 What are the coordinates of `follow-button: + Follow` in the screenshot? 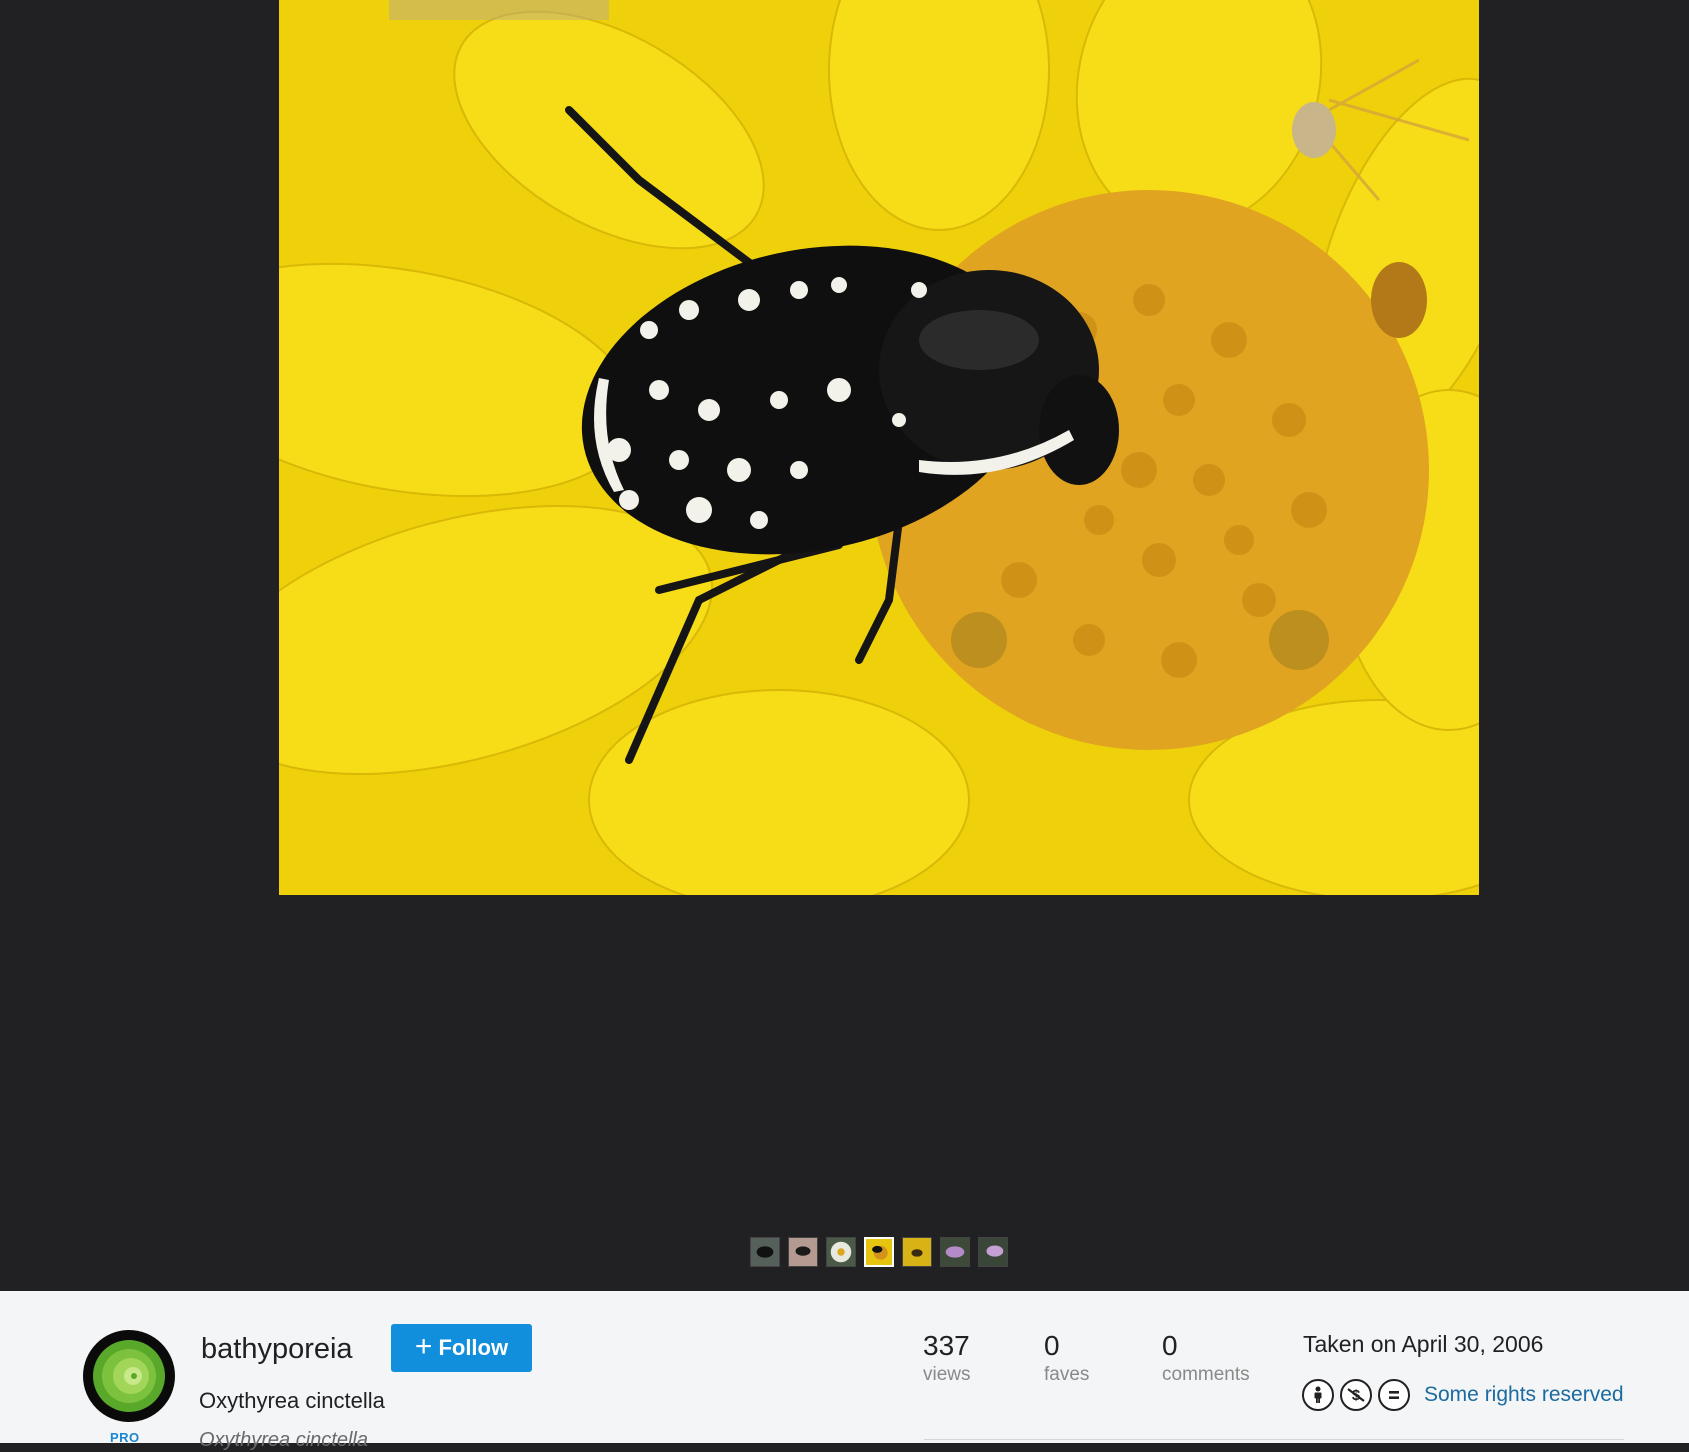 It's located at (461, 1348).